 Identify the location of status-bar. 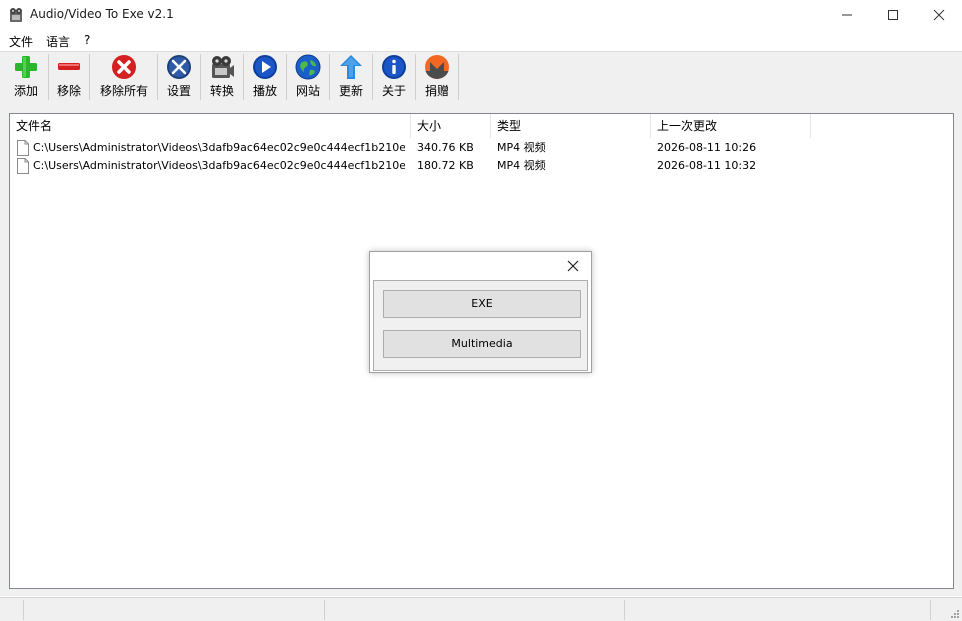
(481, 609).